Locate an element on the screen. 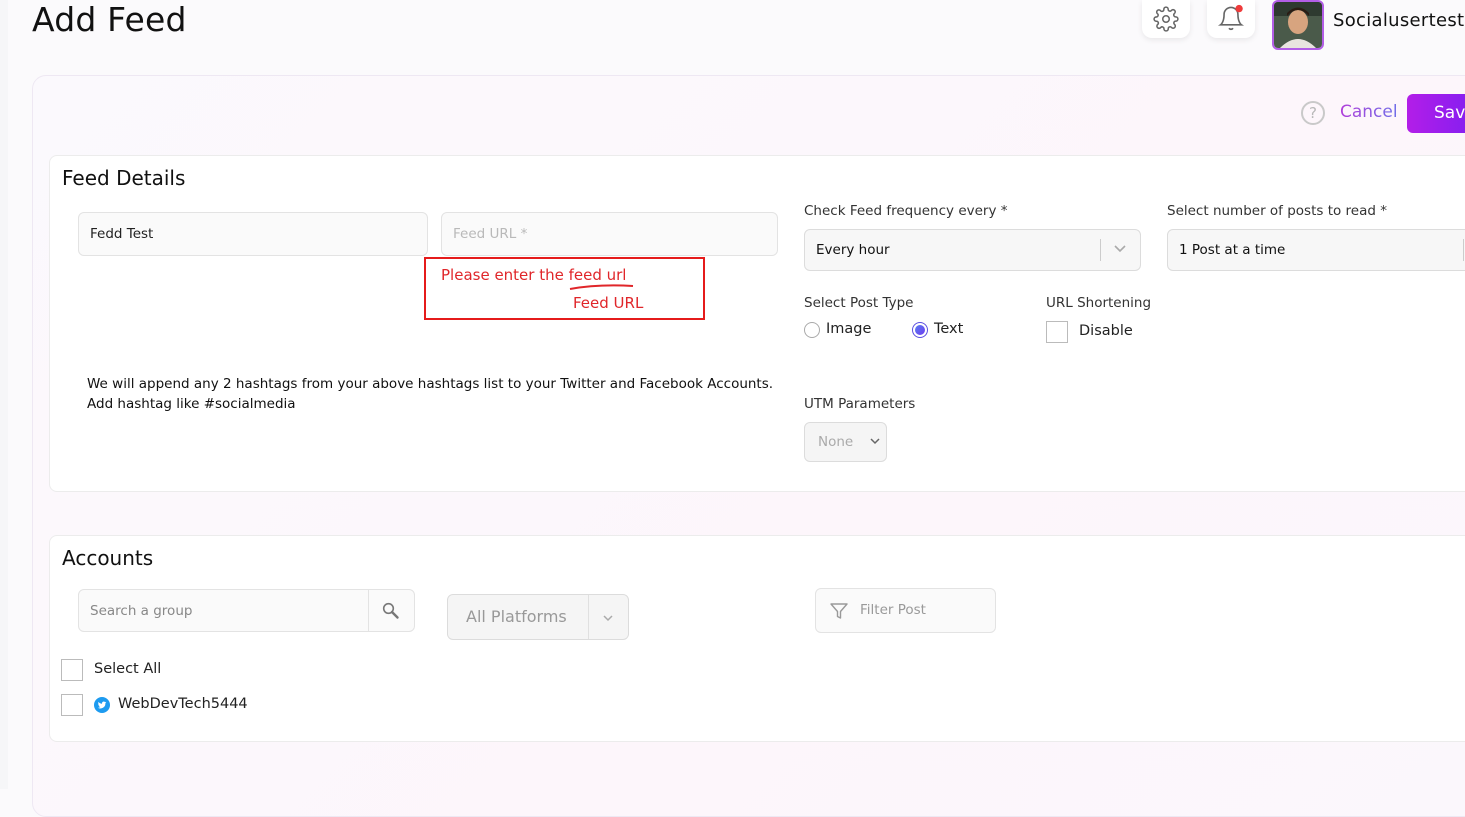 Image resolution: width=1465 pixels, height=817 pixels. post-type-image-label: Image is located at coordinates (848, 329).